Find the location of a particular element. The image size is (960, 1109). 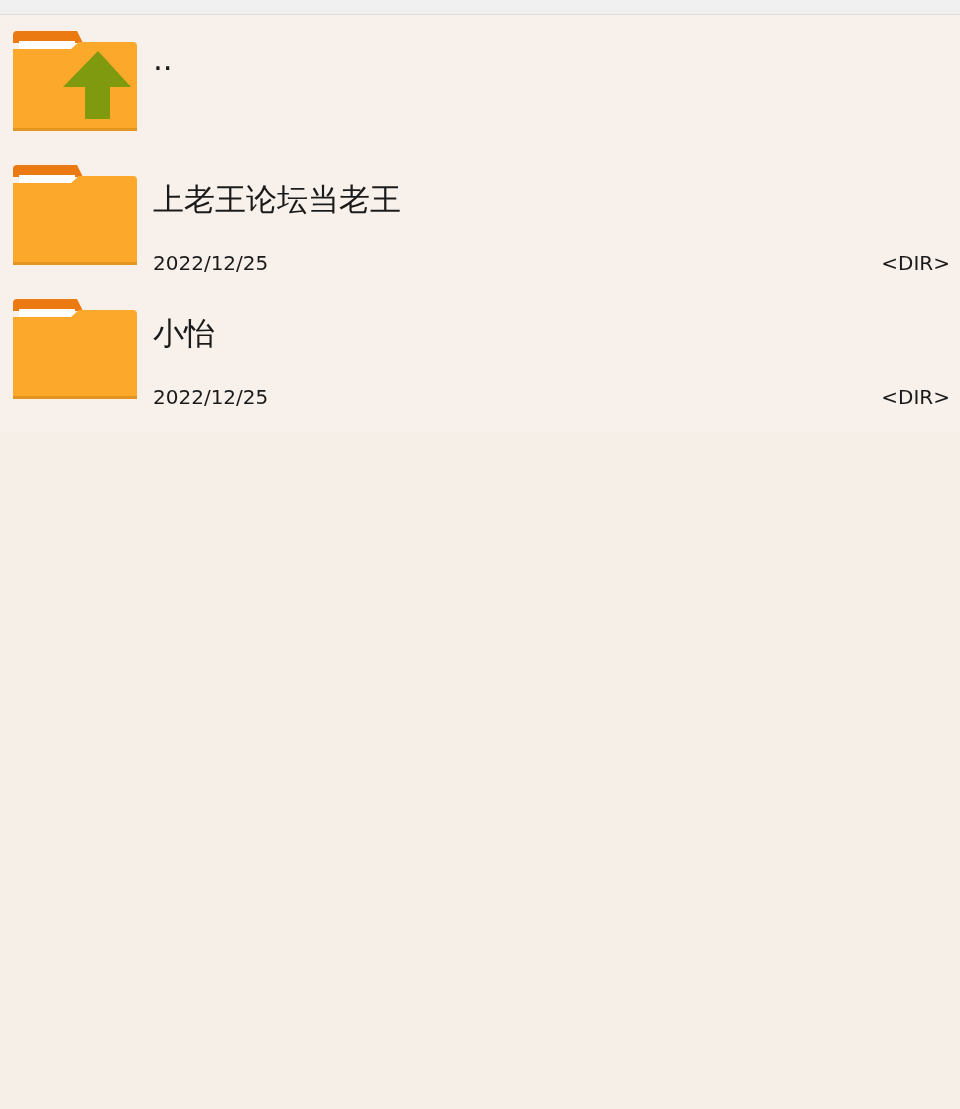

parent-folder-icon is located at coordinates (75, 81).